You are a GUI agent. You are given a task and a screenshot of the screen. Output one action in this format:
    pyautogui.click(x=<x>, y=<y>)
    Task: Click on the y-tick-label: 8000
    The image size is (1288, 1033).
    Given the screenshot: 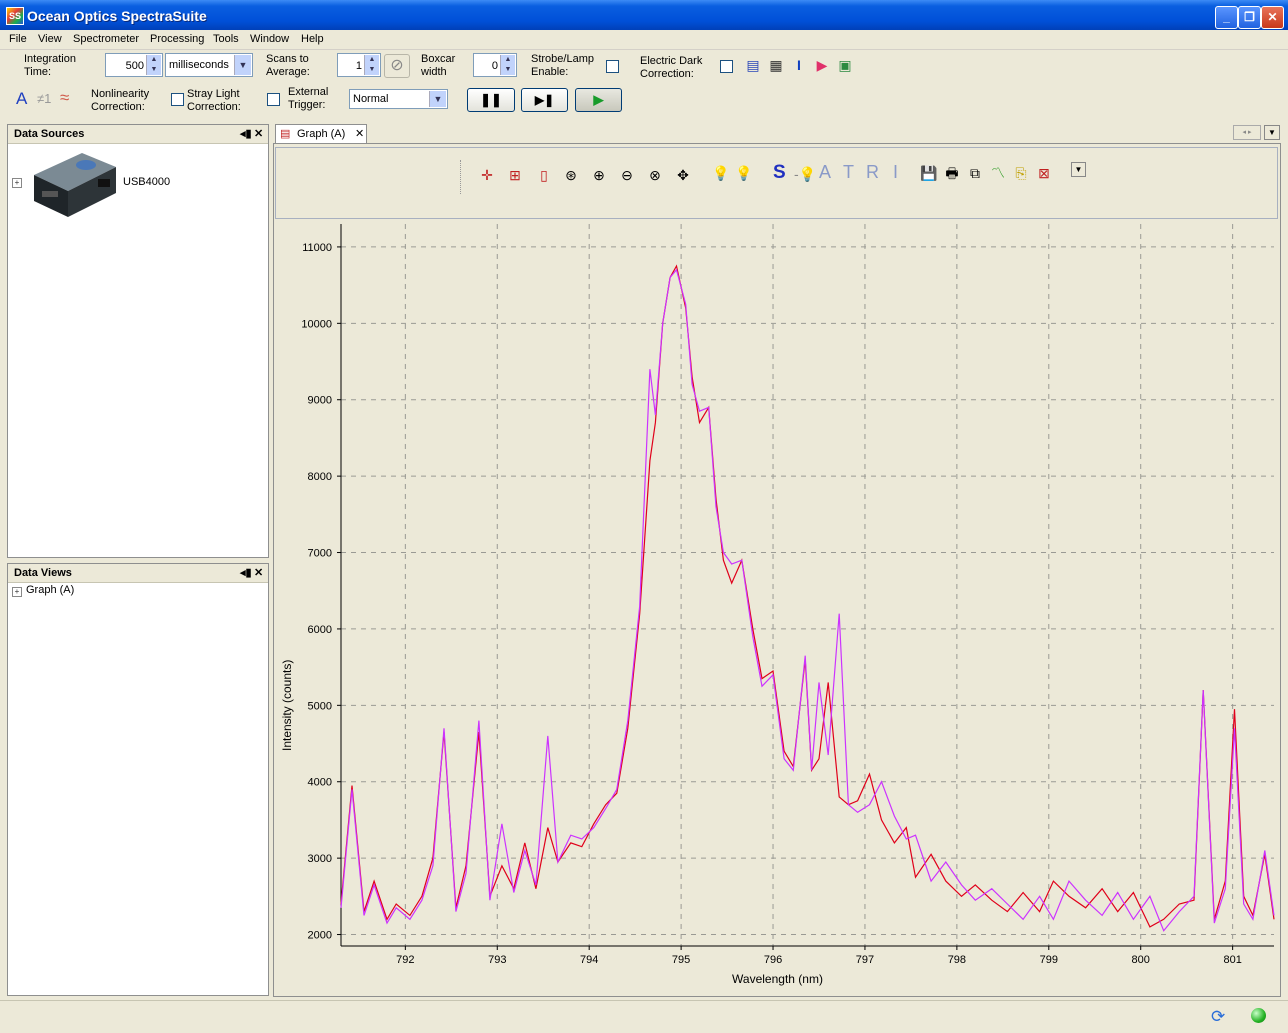 What is the action you would take?
    pyautogui.click(x=320, y=477)
    